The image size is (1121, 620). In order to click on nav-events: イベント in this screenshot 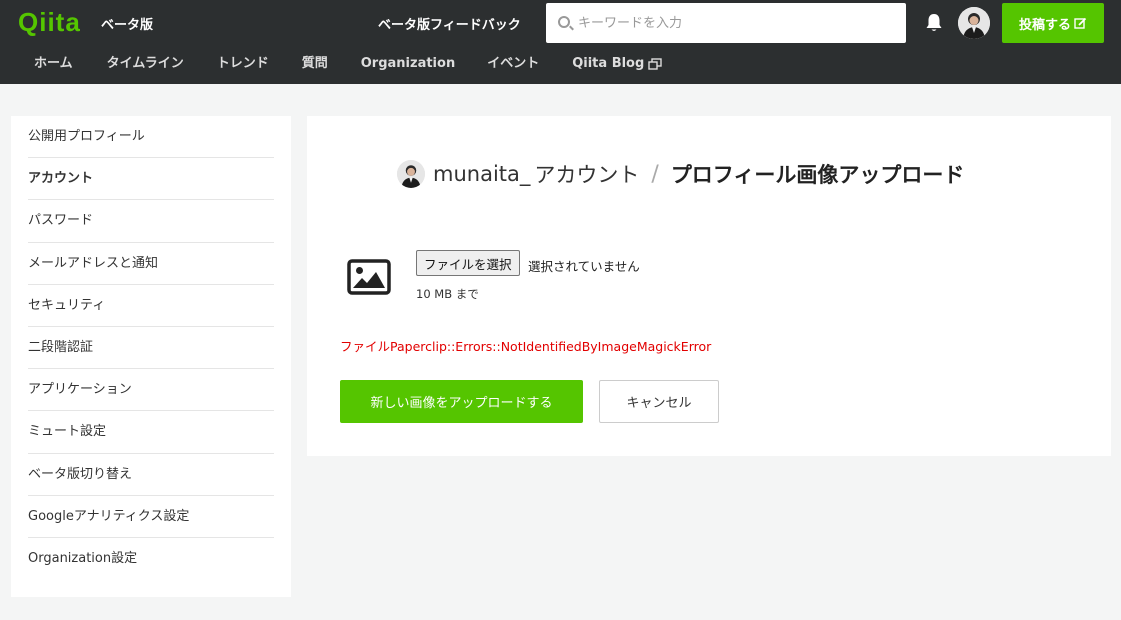, I will do `click(513, 64)`.